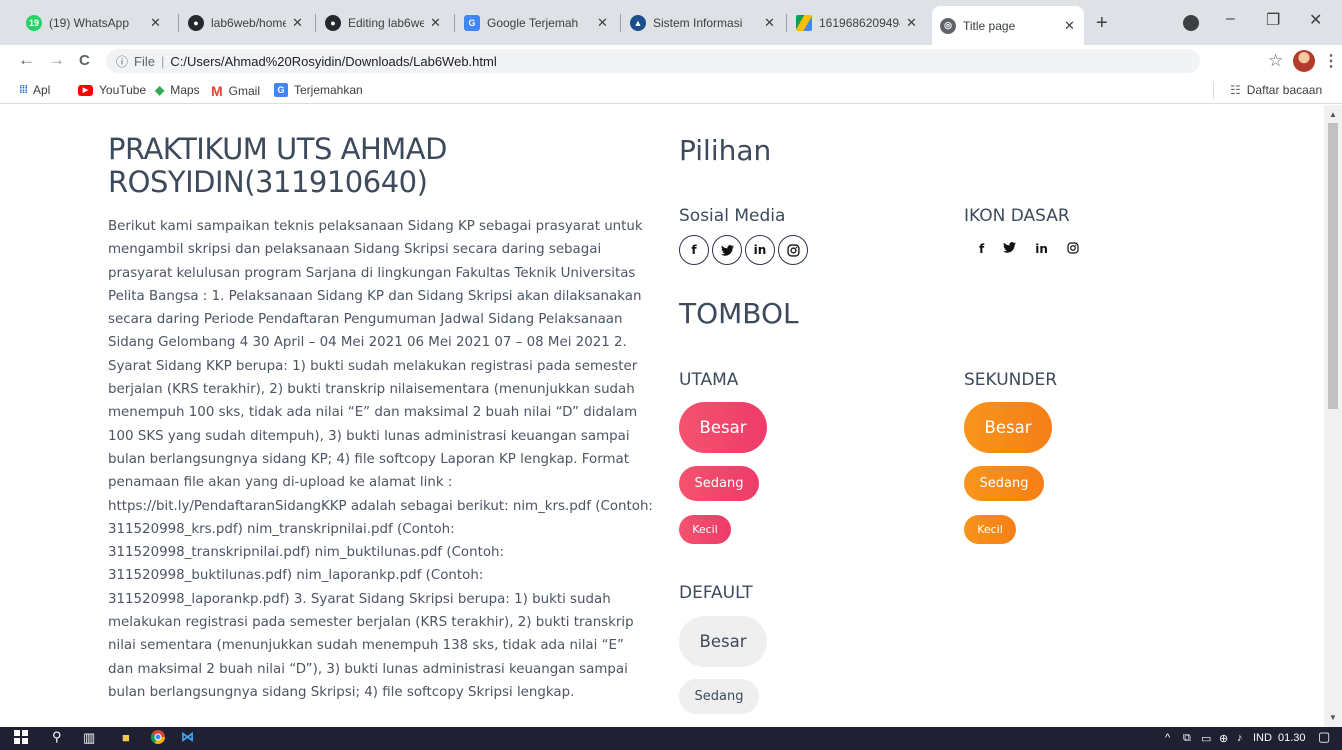  Describe the element at coordinates (1029, 249) in the screenshot. I see `basic-icon-row: f in` at that location.